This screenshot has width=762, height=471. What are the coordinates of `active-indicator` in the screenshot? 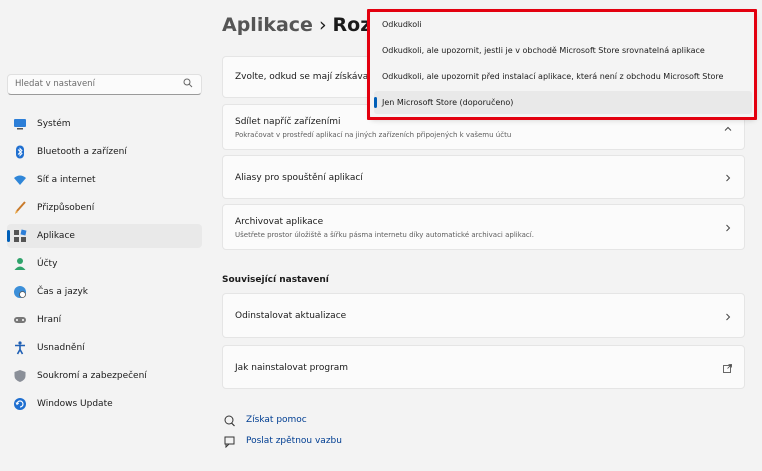 It's located at (8, 236).